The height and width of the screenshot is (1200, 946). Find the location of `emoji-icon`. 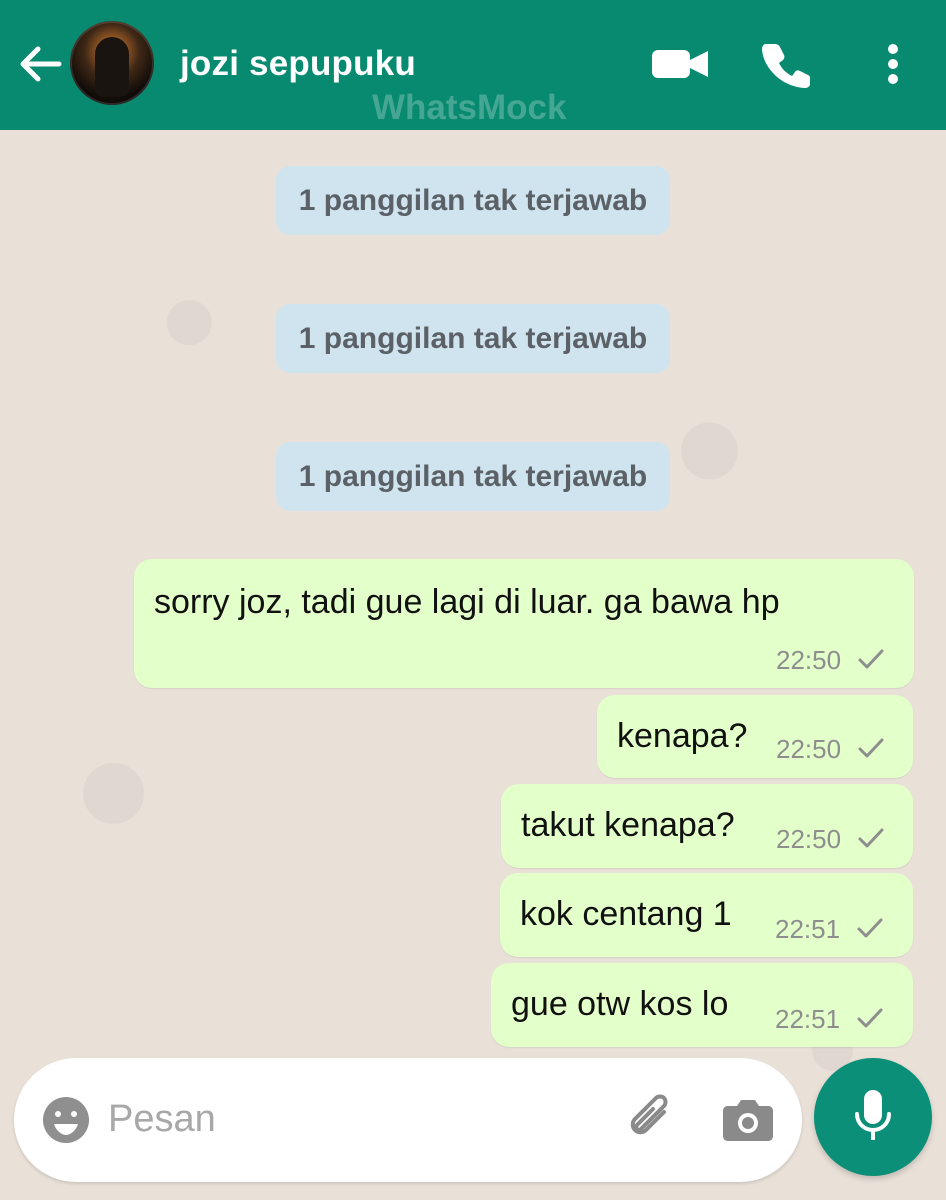

emoji-icon is located at coordinates (66, 1120).